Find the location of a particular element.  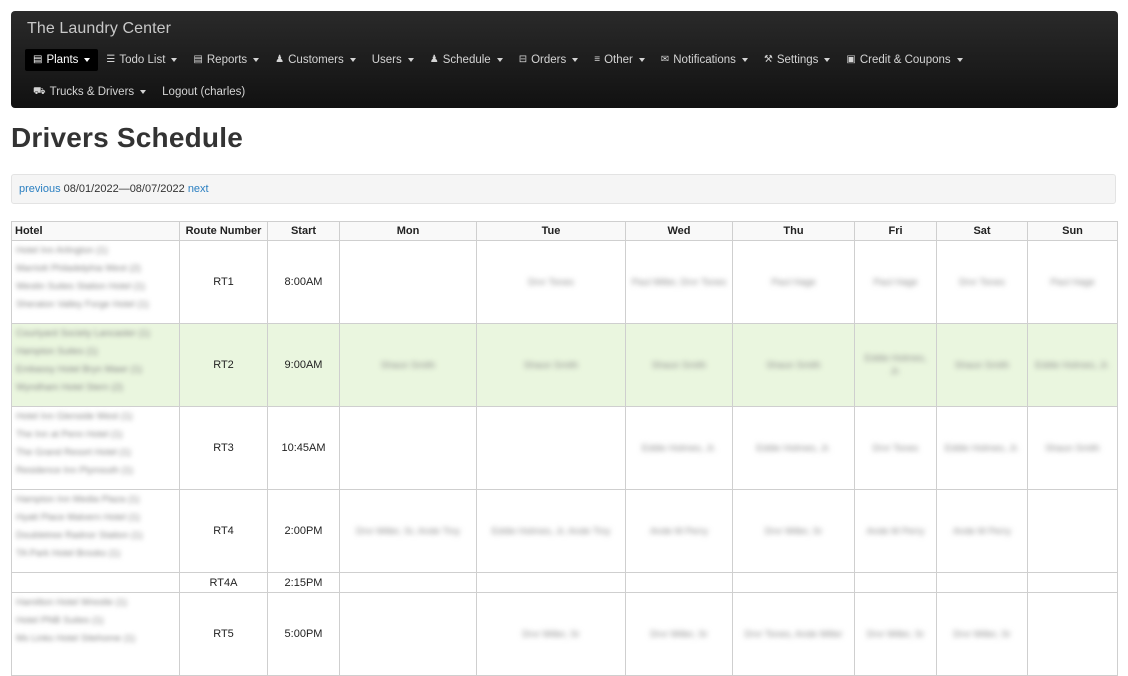

nav-settings: ⚒ Settings is located at coordinates (797, 60).